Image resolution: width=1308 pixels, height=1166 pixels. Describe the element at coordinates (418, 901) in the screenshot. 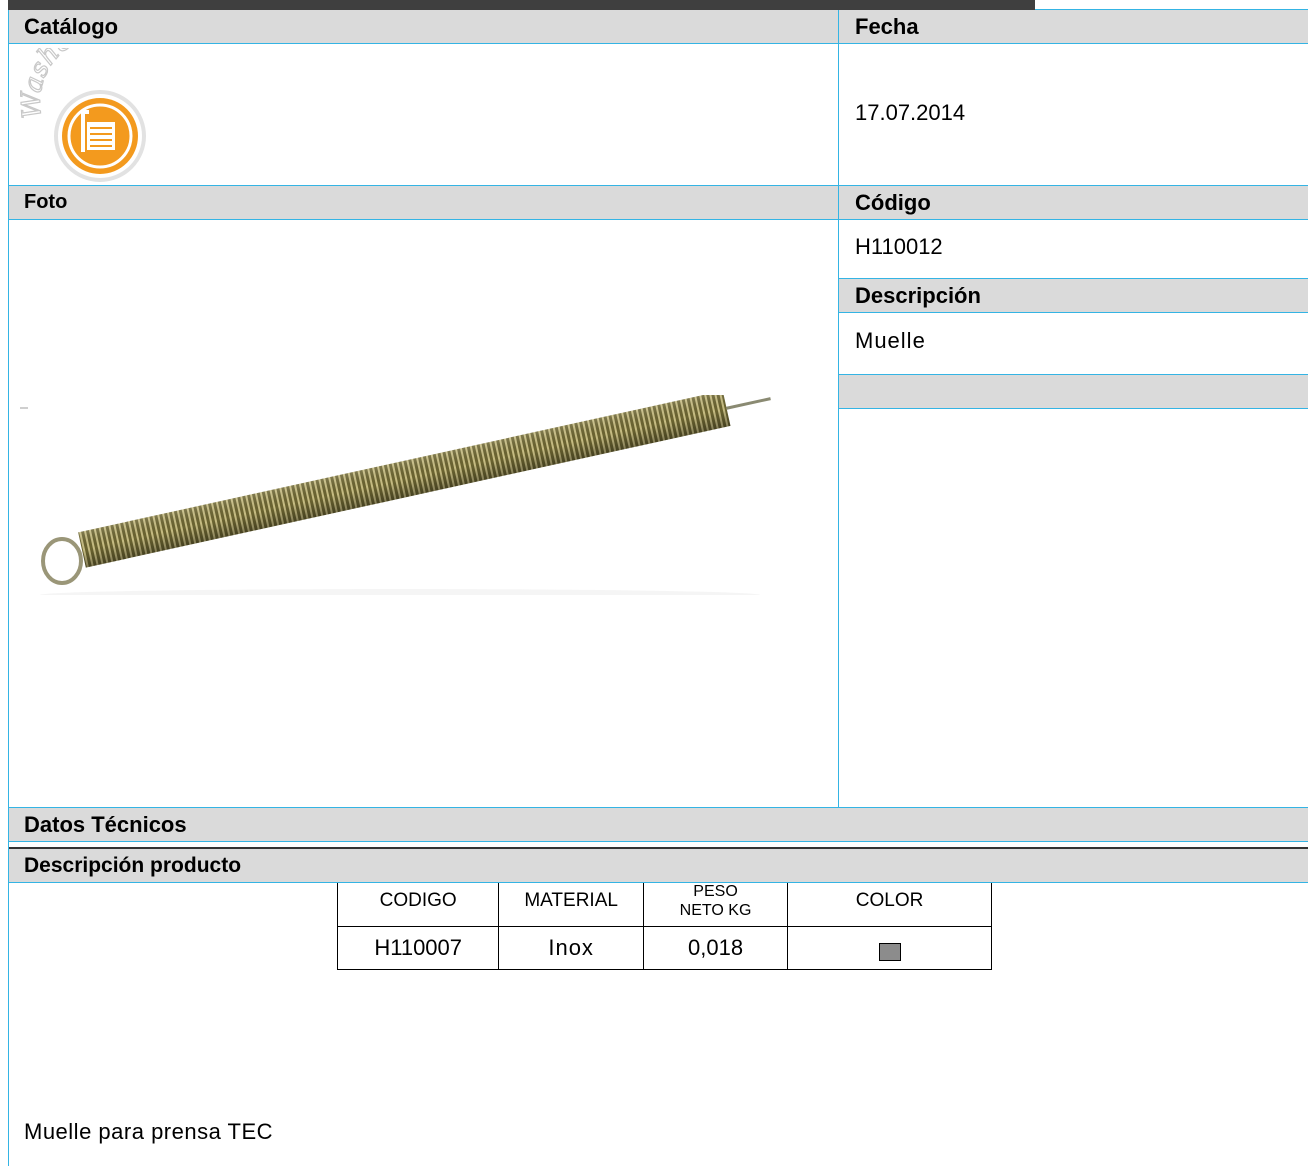

I see `col-codigo: CODIGO` at that location.